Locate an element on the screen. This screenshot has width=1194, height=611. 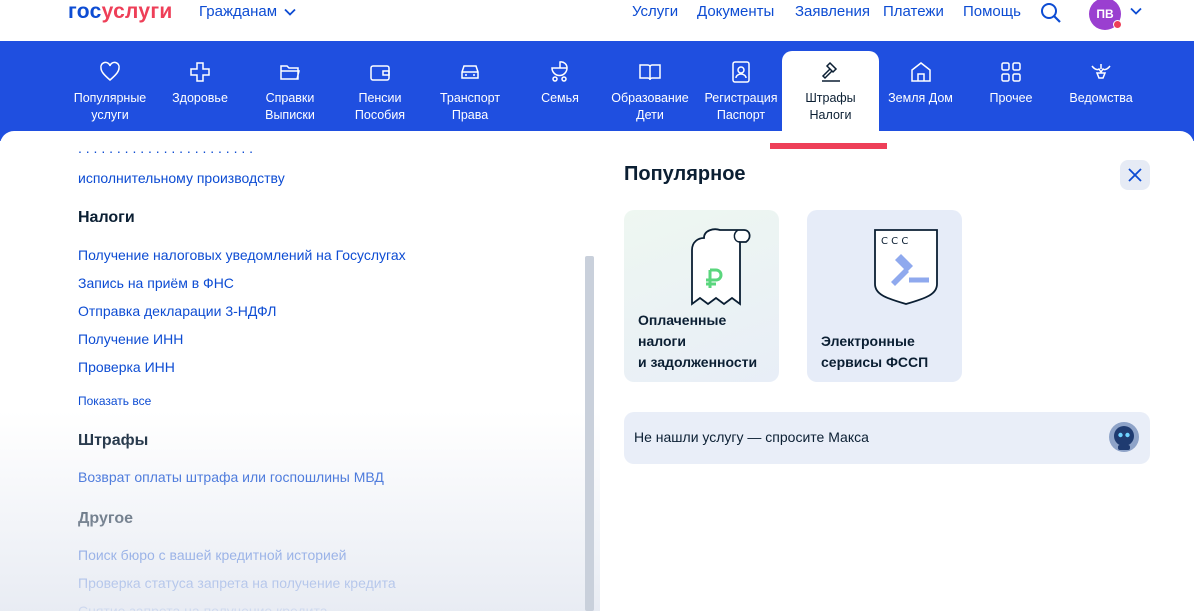
audience-selector: Гражданам is located at coordinates (247, 11).